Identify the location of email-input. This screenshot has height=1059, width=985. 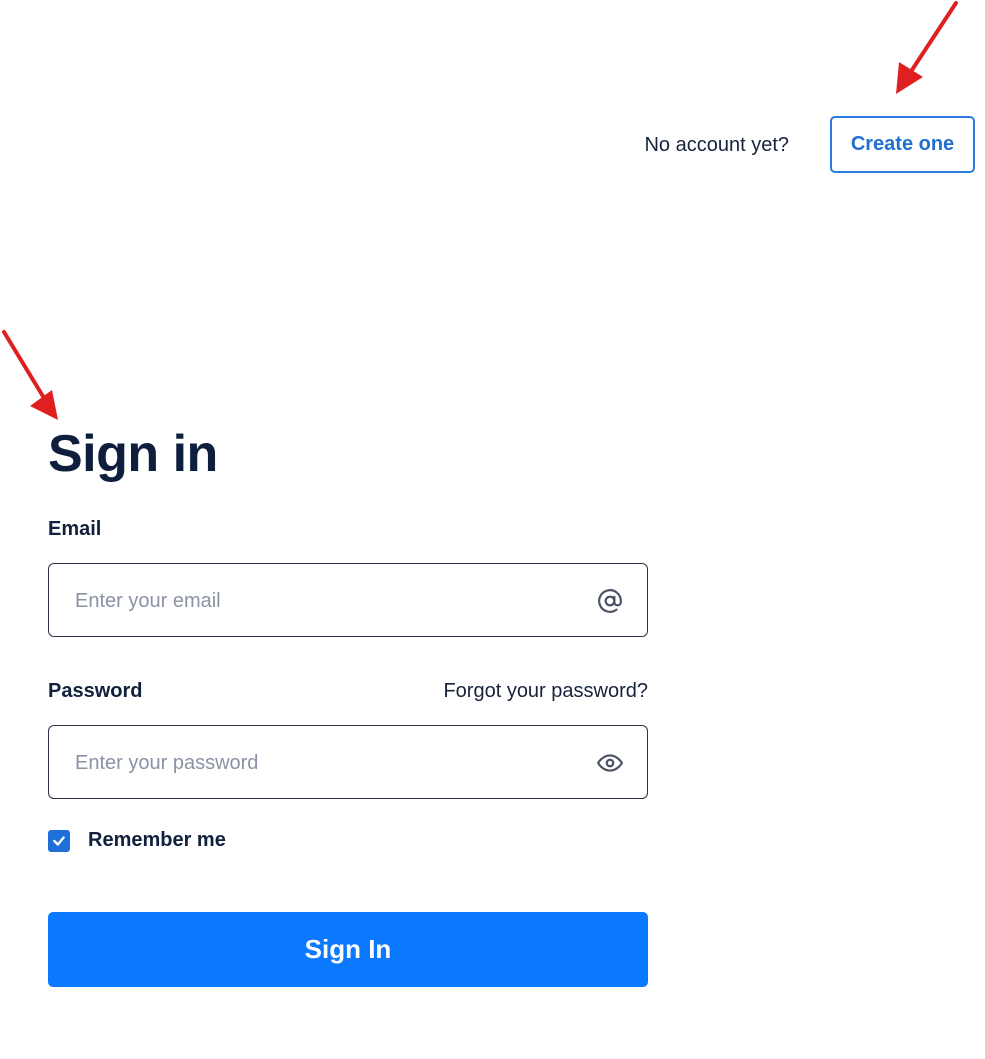
(325, 601).